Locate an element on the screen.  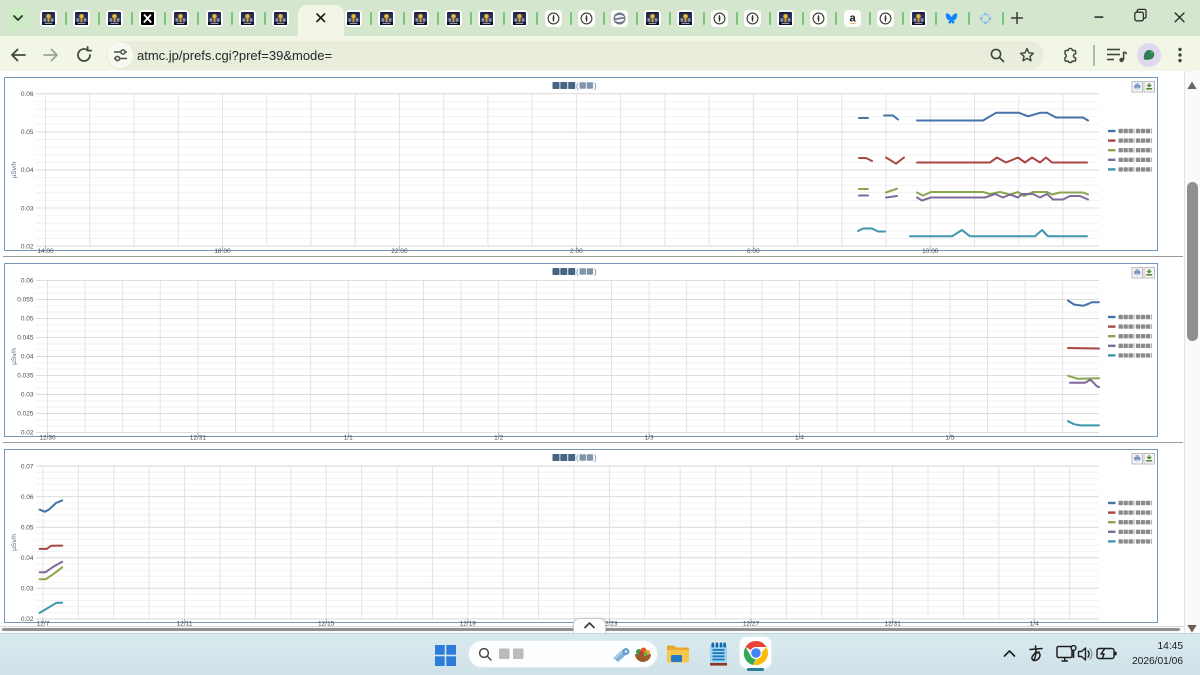
svg-text: 0.025 is located at coordinates (25, 414).